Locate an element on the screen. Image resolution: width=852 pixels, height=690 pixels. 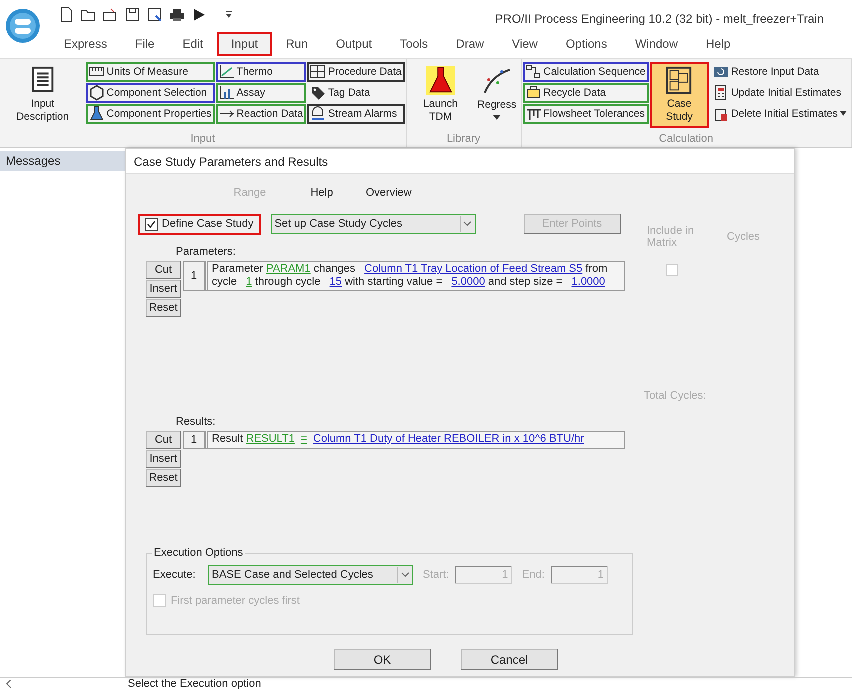
checkbox is located at coordinates (151, 224).